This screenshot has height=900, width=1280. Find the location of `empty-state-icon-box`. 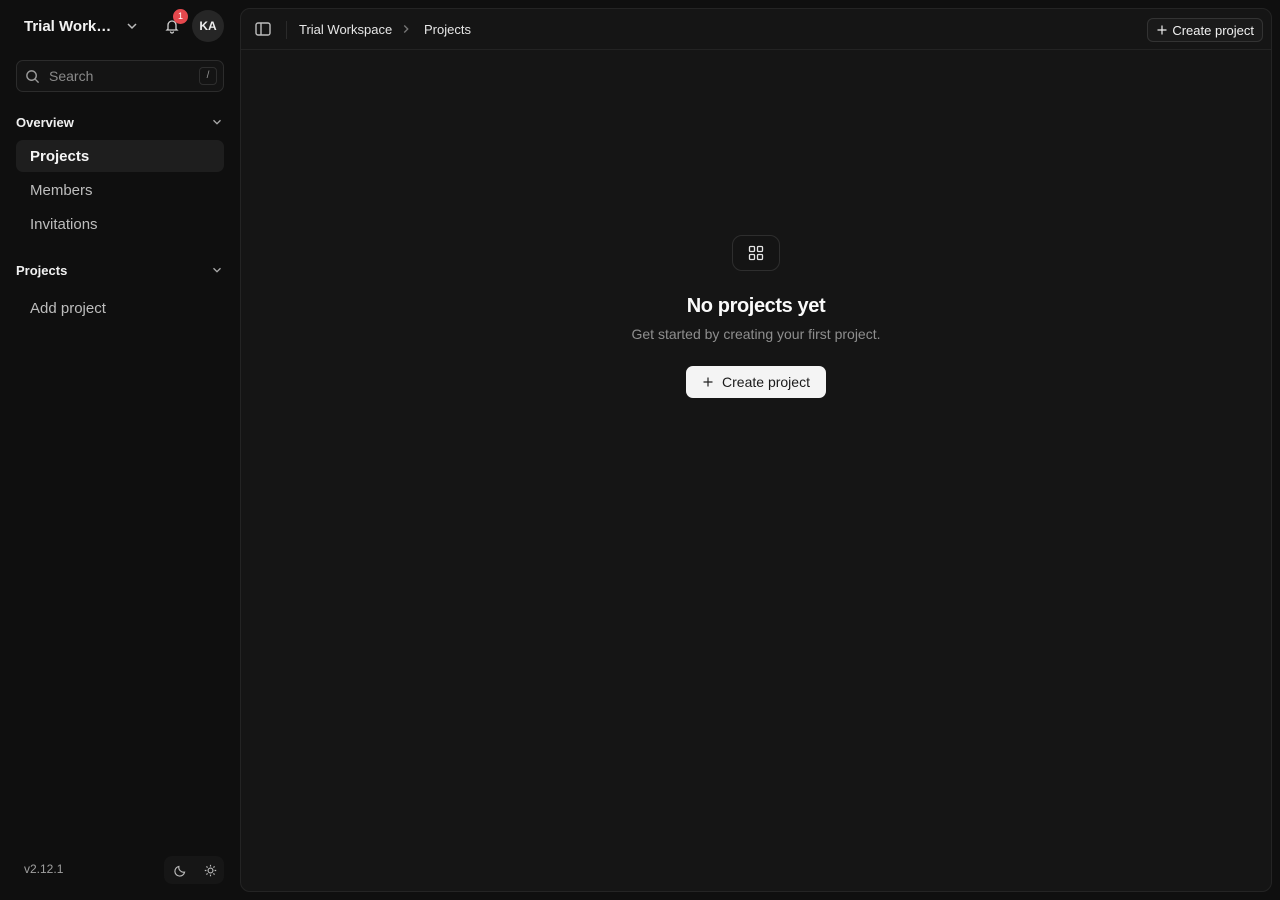

empty-state-icon-box is located at coordinates (756, 253).